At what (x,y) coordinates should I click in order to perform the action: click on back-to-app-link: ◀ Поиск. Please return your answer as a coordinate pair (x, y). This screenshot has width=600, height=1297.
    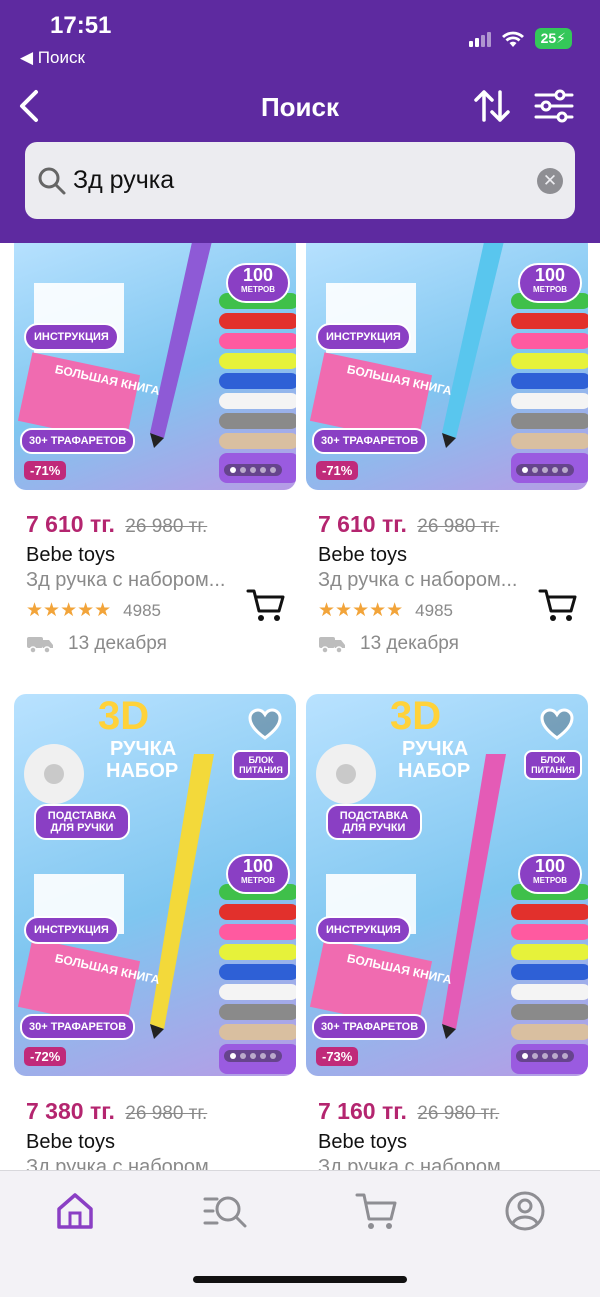
    Looking at the image, I should click on (52, 58).